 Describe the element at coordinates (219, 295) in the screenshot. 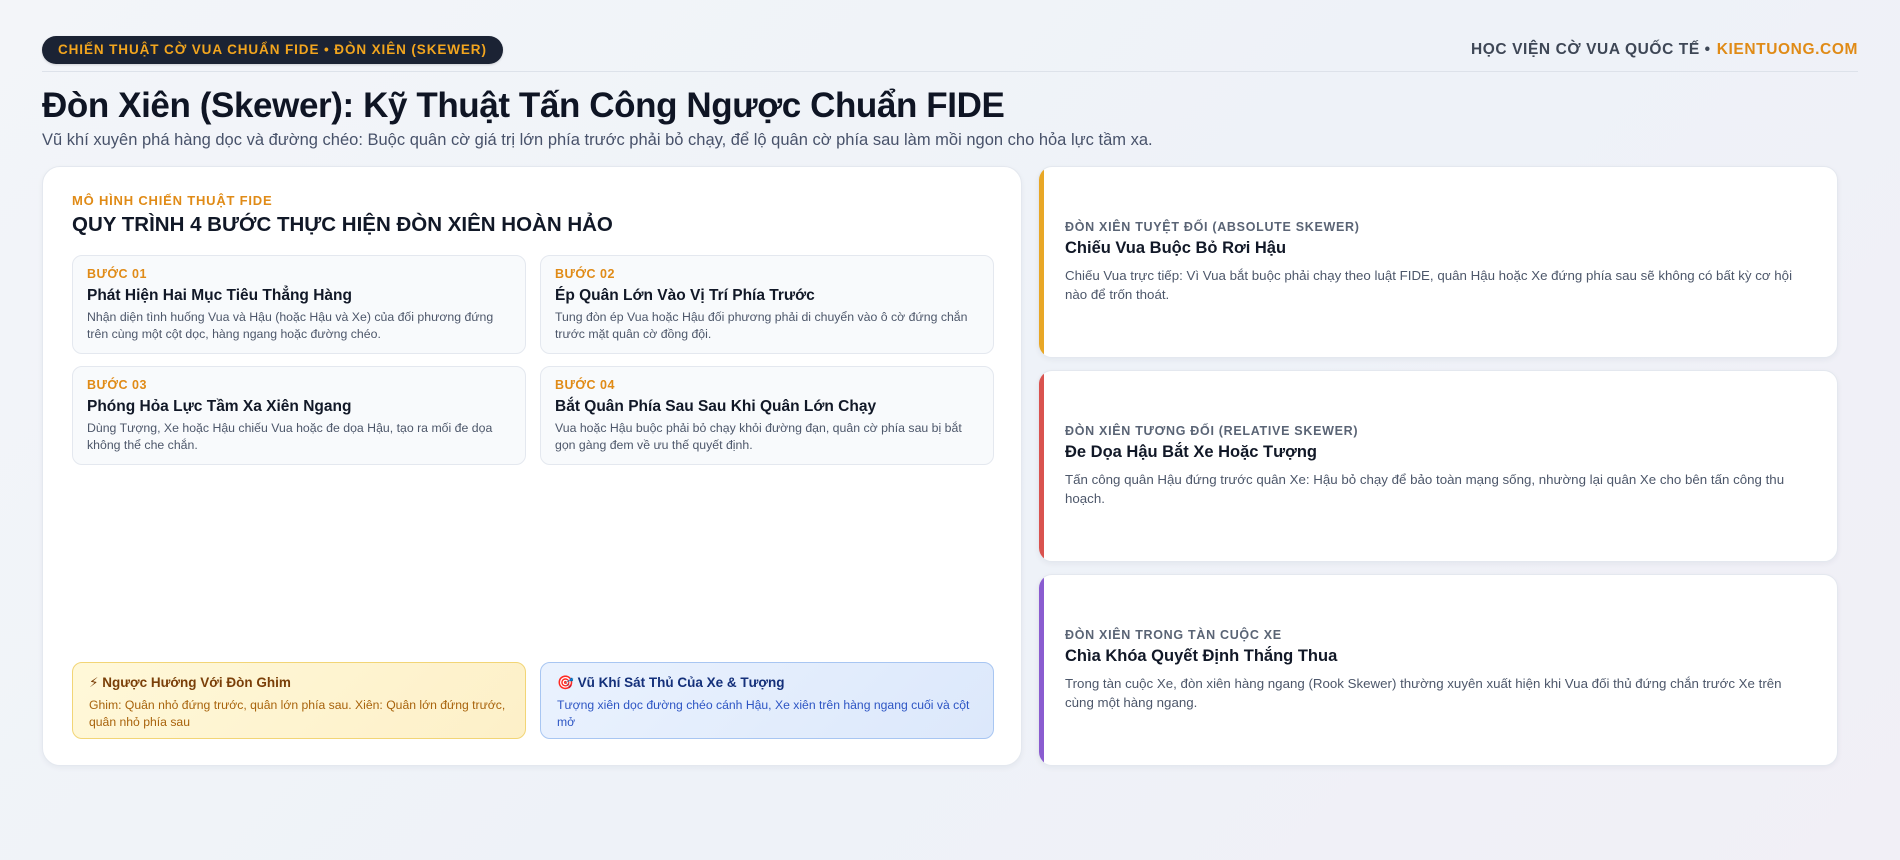

I see `step-name: Phát Hiện Hai Mục Tiêu Thẳng Hàng` at that location.